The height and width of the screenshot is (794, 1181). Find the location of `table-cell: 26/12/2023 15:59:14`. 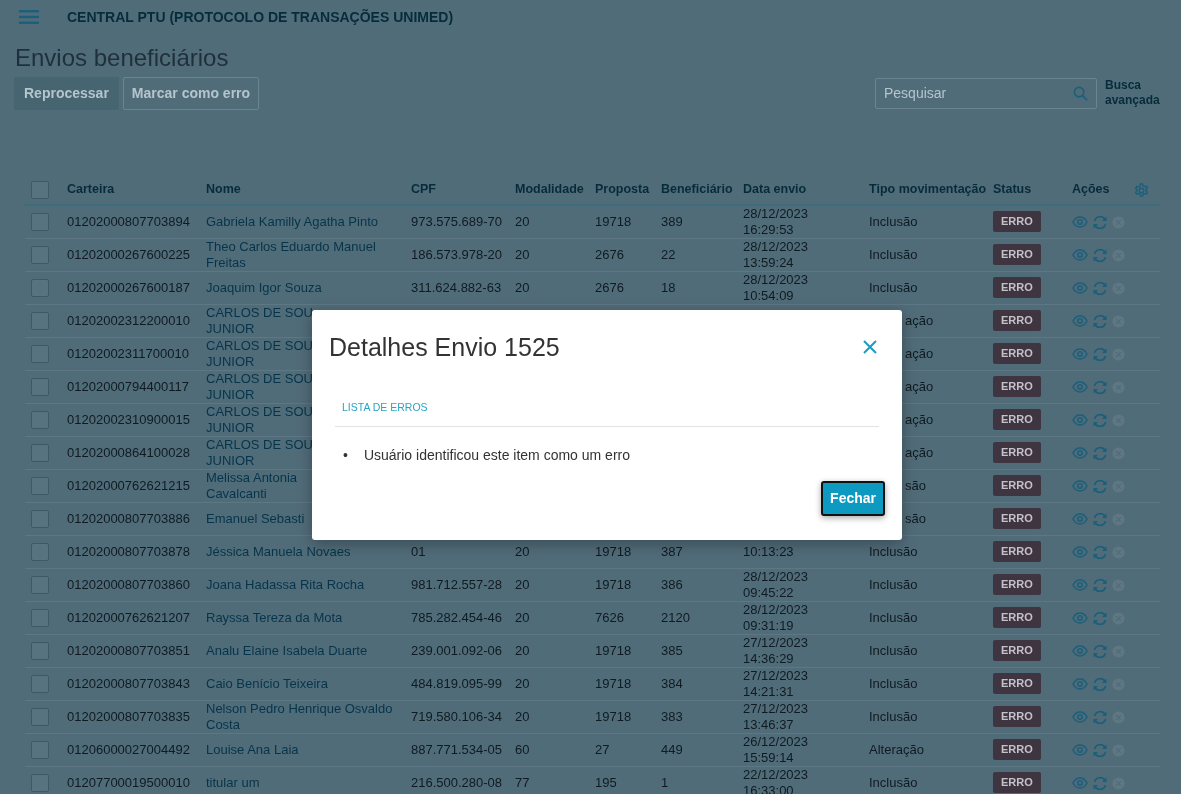

table-cell: 26/12/2023 15:59:14 is located at coordinates (776, 749).